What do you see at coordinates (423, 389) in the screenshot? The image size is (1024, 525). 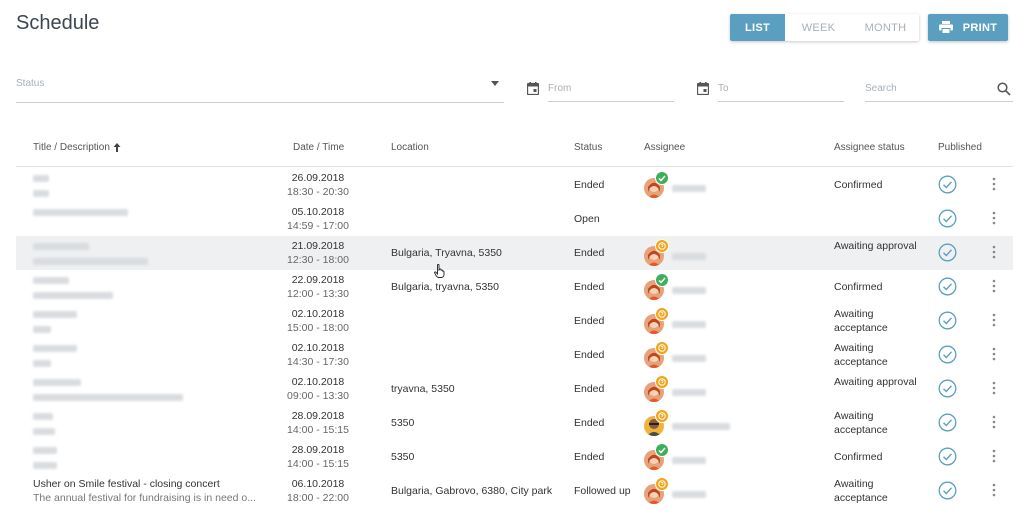 I see `location-cell: tryavna, 5350` at bounding box center [423, 389].